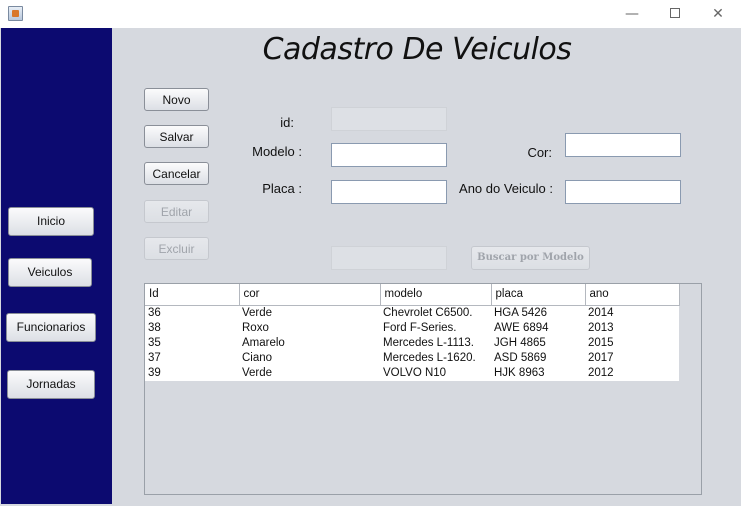  I want to click on java-app-icon, so click(15, 13).